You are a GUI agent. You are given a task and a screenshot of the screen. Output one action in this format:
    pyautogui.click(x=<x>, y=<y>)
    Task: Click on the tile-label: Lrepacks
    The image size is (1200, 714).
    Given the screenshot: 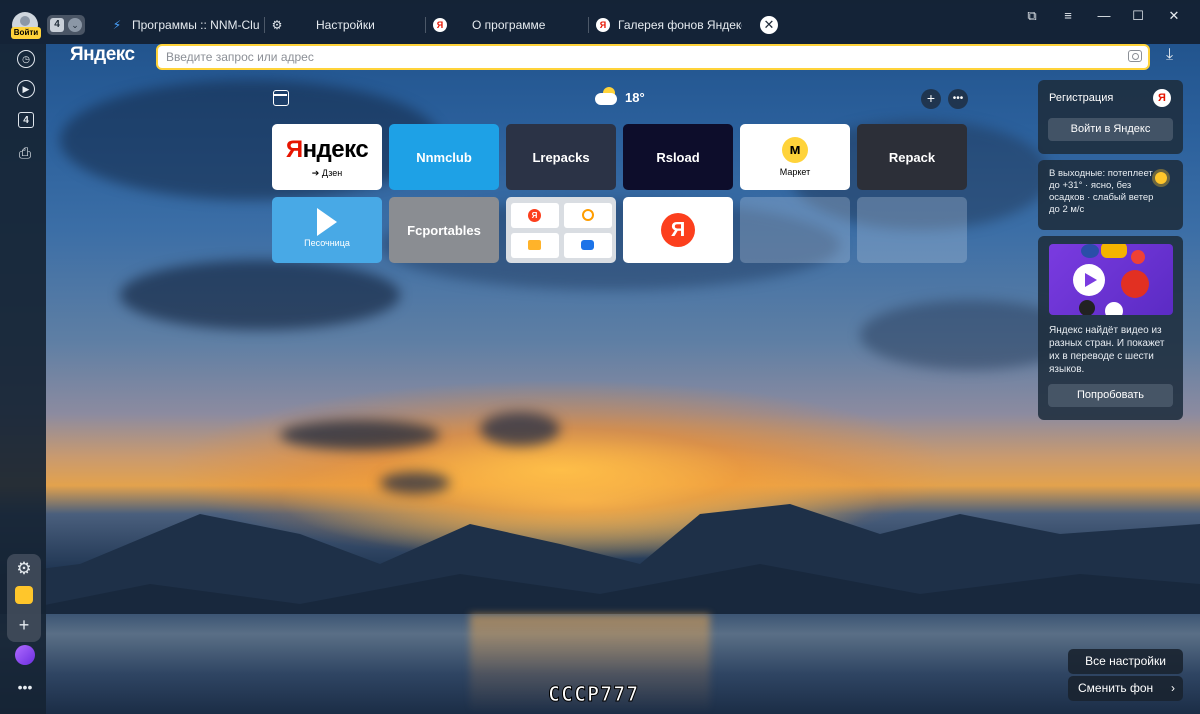 What is the action you would take?
    pyautogui.click(x=561, y=157)
    